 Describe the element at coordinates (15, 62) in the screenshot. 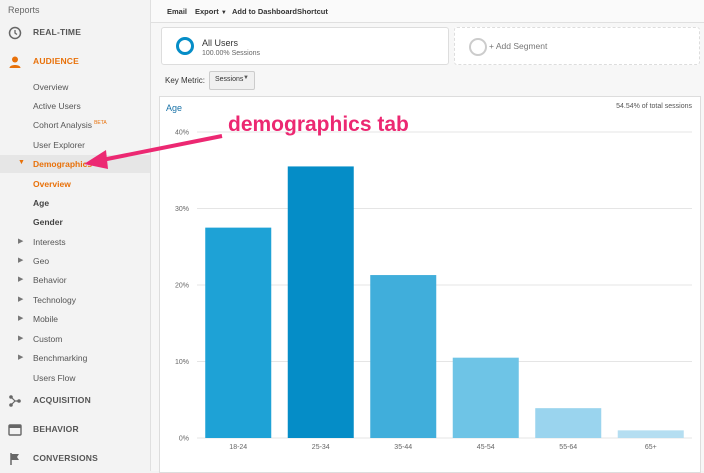

I see `person-icon` at that location.